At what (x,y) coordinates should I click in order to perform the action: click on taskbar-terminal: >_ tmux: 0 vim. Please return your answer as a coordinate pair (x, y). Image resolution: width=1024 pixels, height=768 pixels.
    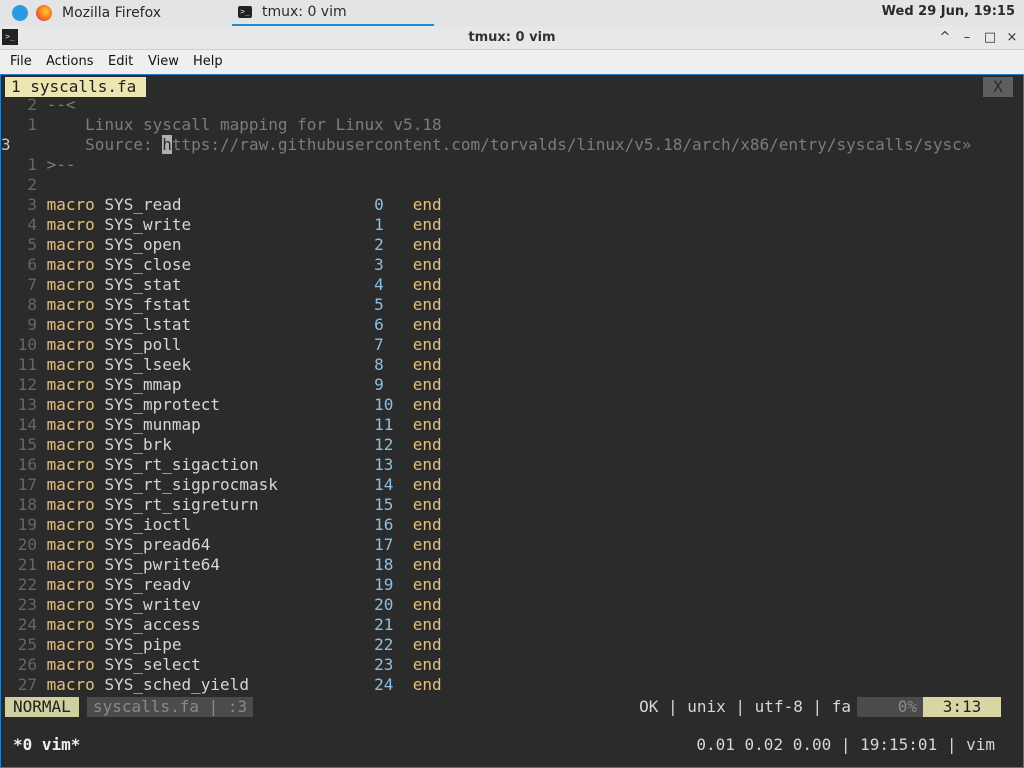
    Looking at the image, I should click on (333, 13).